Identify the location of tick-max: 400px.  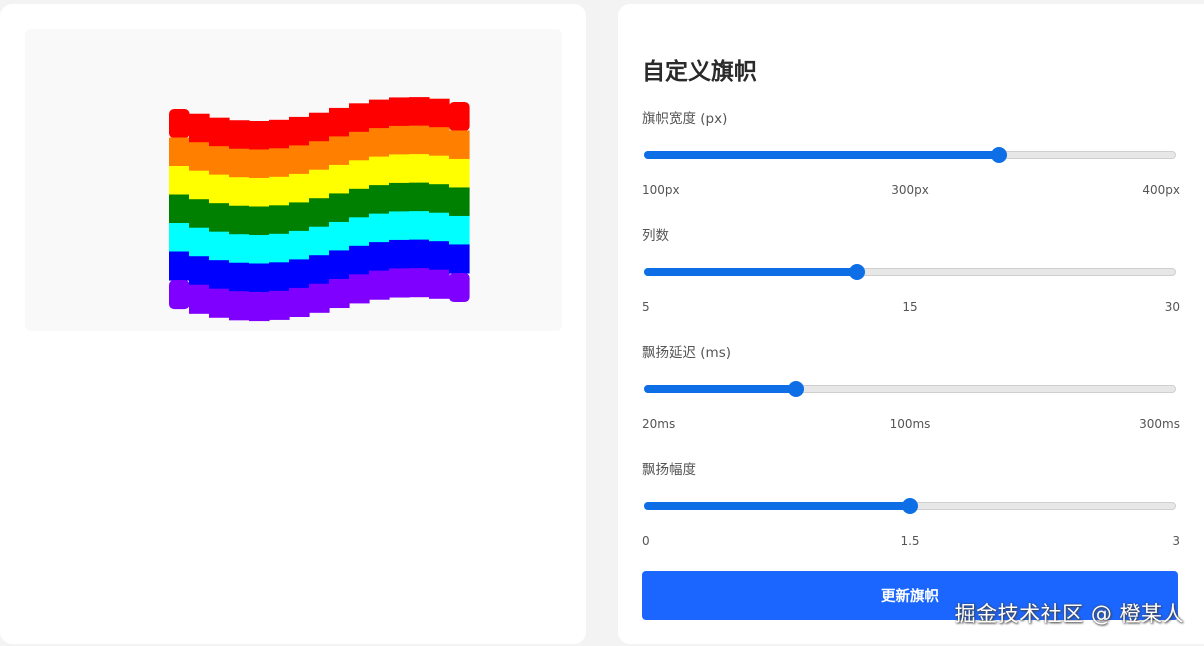
(1161, 190).